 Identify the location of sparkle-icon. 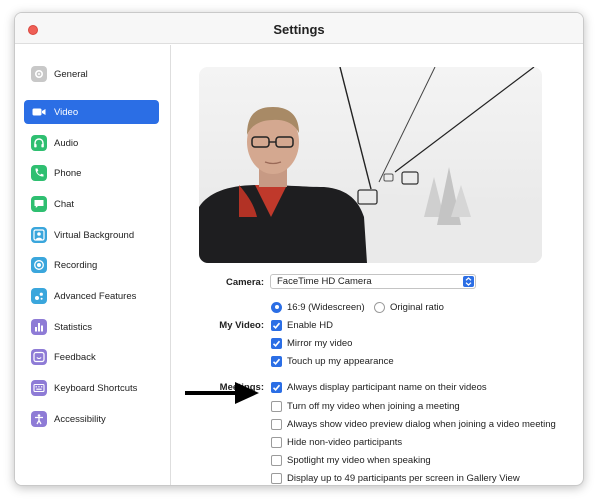
(39, 296).